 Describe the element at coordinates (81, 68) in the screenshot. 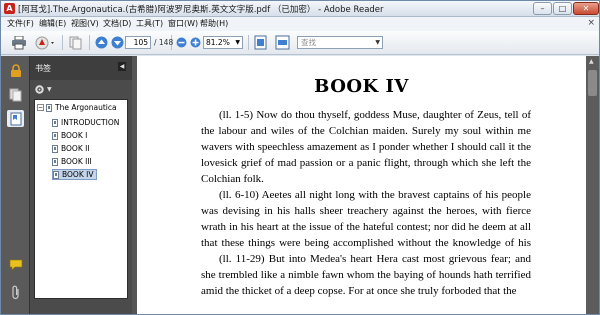

I see `bookmarks-panel-header: 书签 ◀` at that location.